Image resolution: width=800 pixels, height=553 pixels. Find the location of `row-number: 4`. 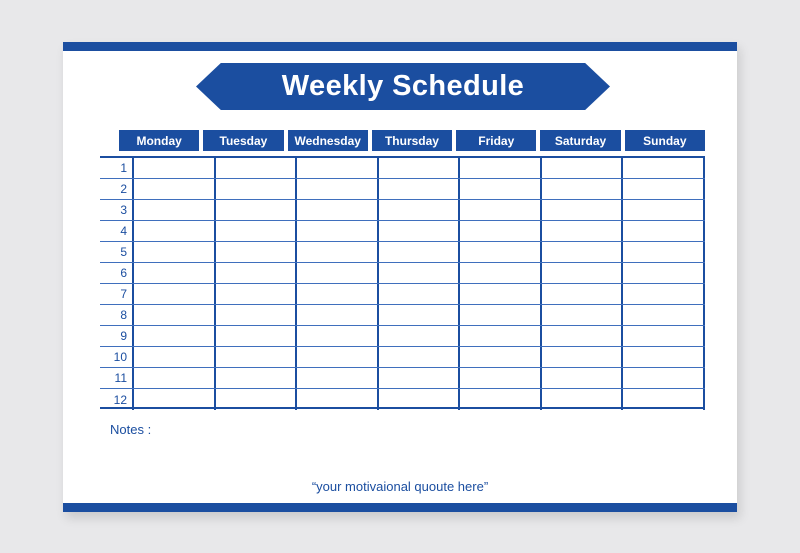

row-number: 4 is located at coordinates (123, 231).